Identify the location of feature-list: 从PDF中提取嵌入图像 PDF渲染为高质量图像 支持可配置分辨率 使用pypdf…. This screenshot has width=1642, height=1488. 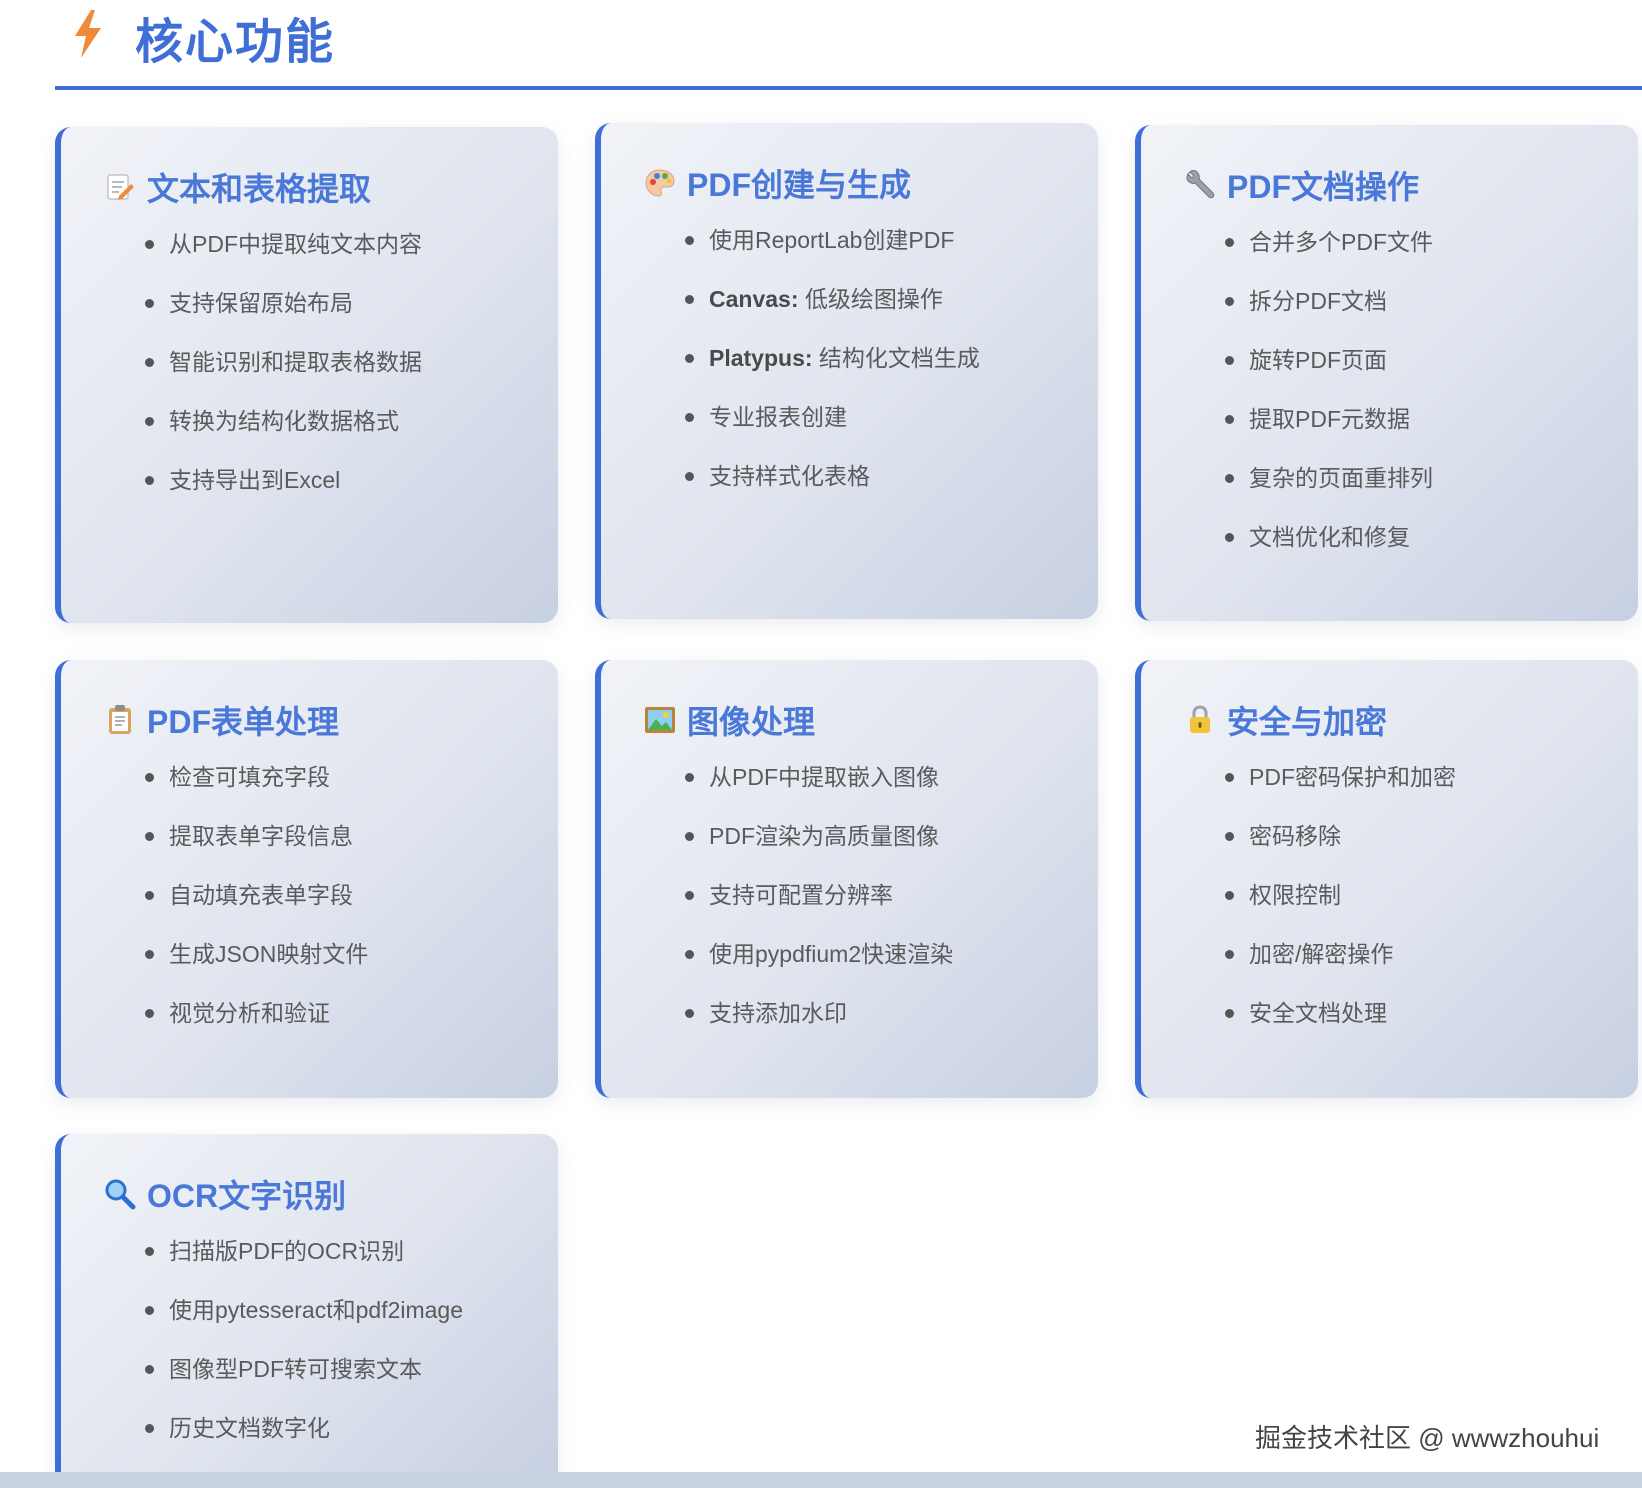
(819, 909).